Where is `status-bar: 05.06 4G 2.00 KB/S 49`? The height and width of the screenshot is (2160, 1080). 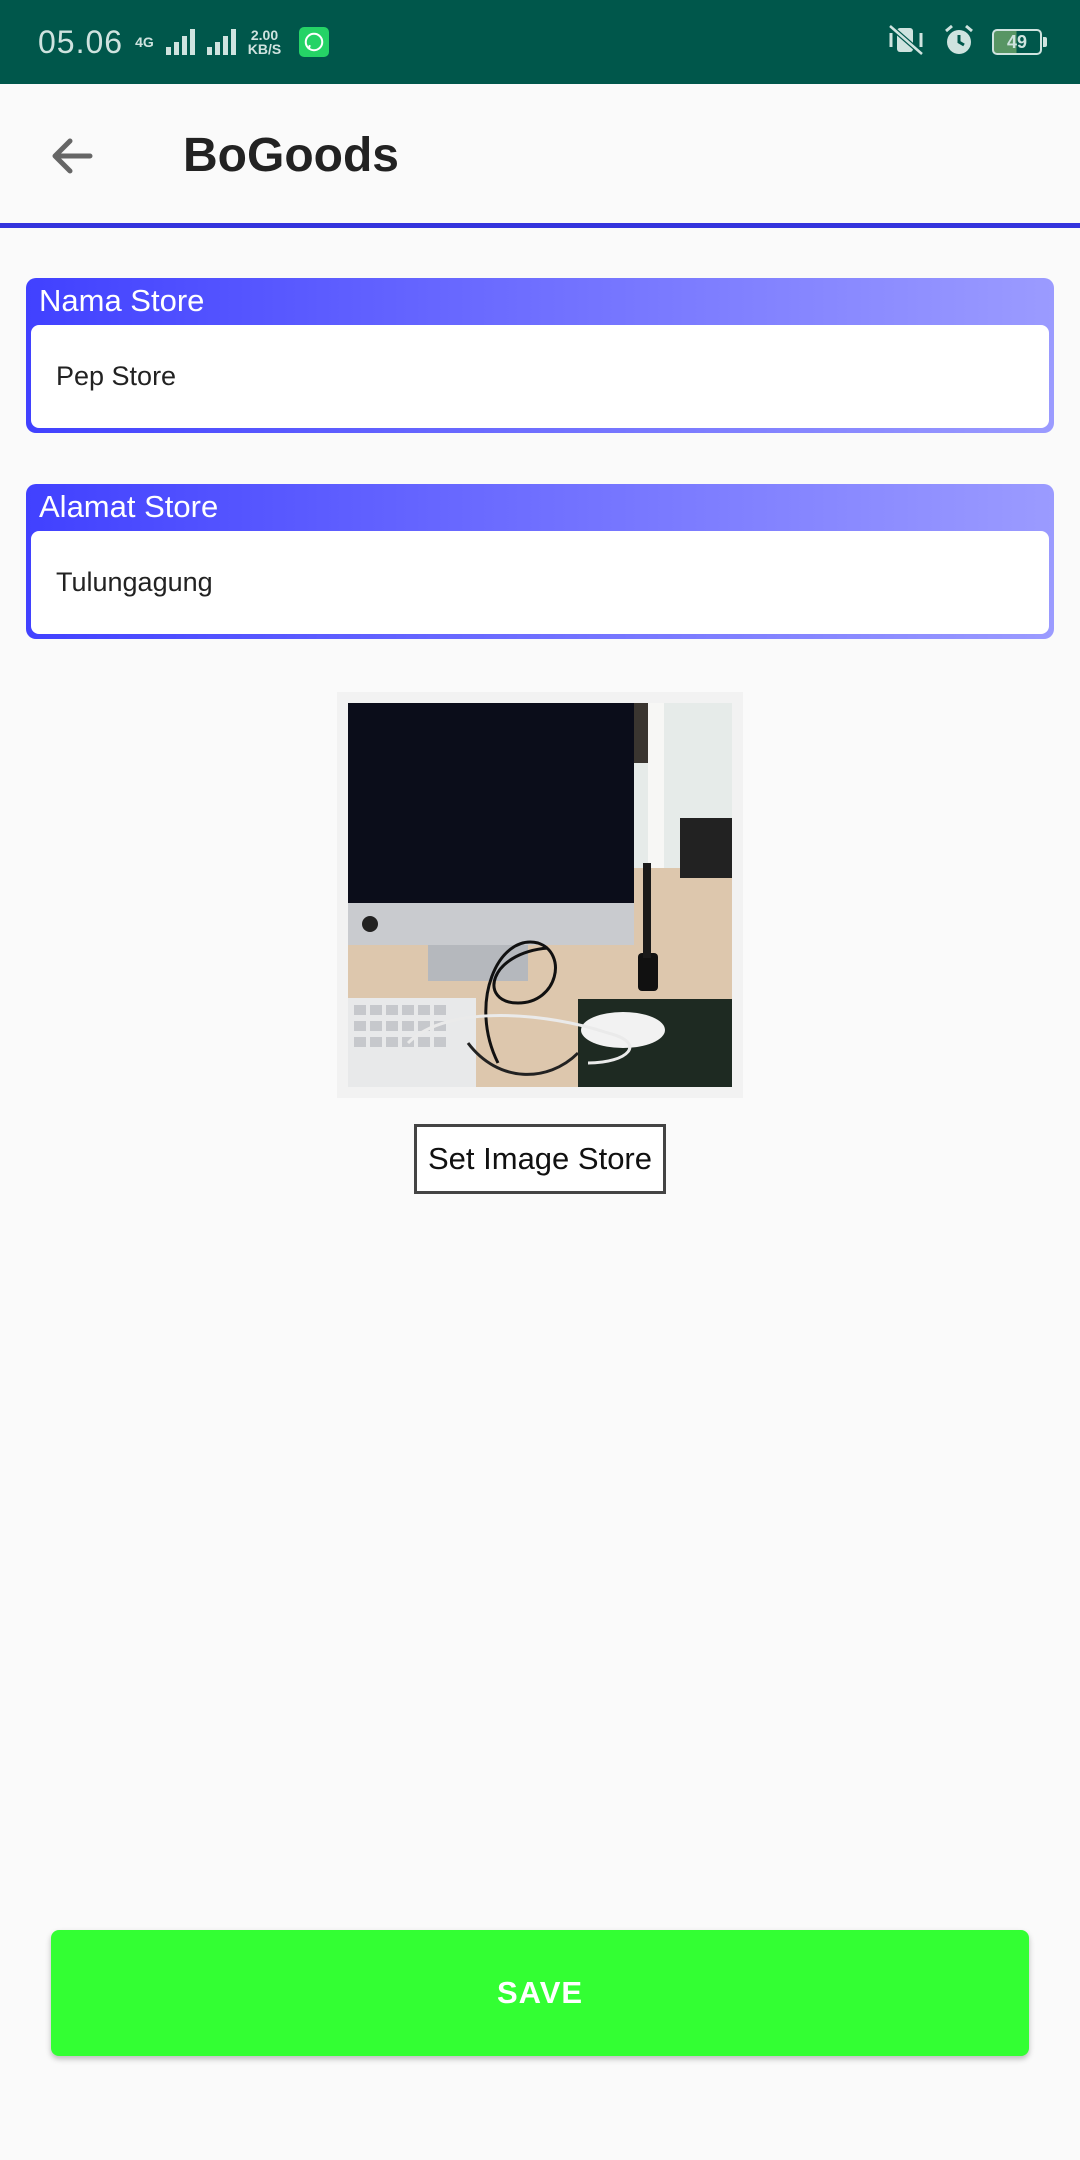 status-bar: 05.06 4G 2.00 KB/S 49 is located at coordinates (540, 42).